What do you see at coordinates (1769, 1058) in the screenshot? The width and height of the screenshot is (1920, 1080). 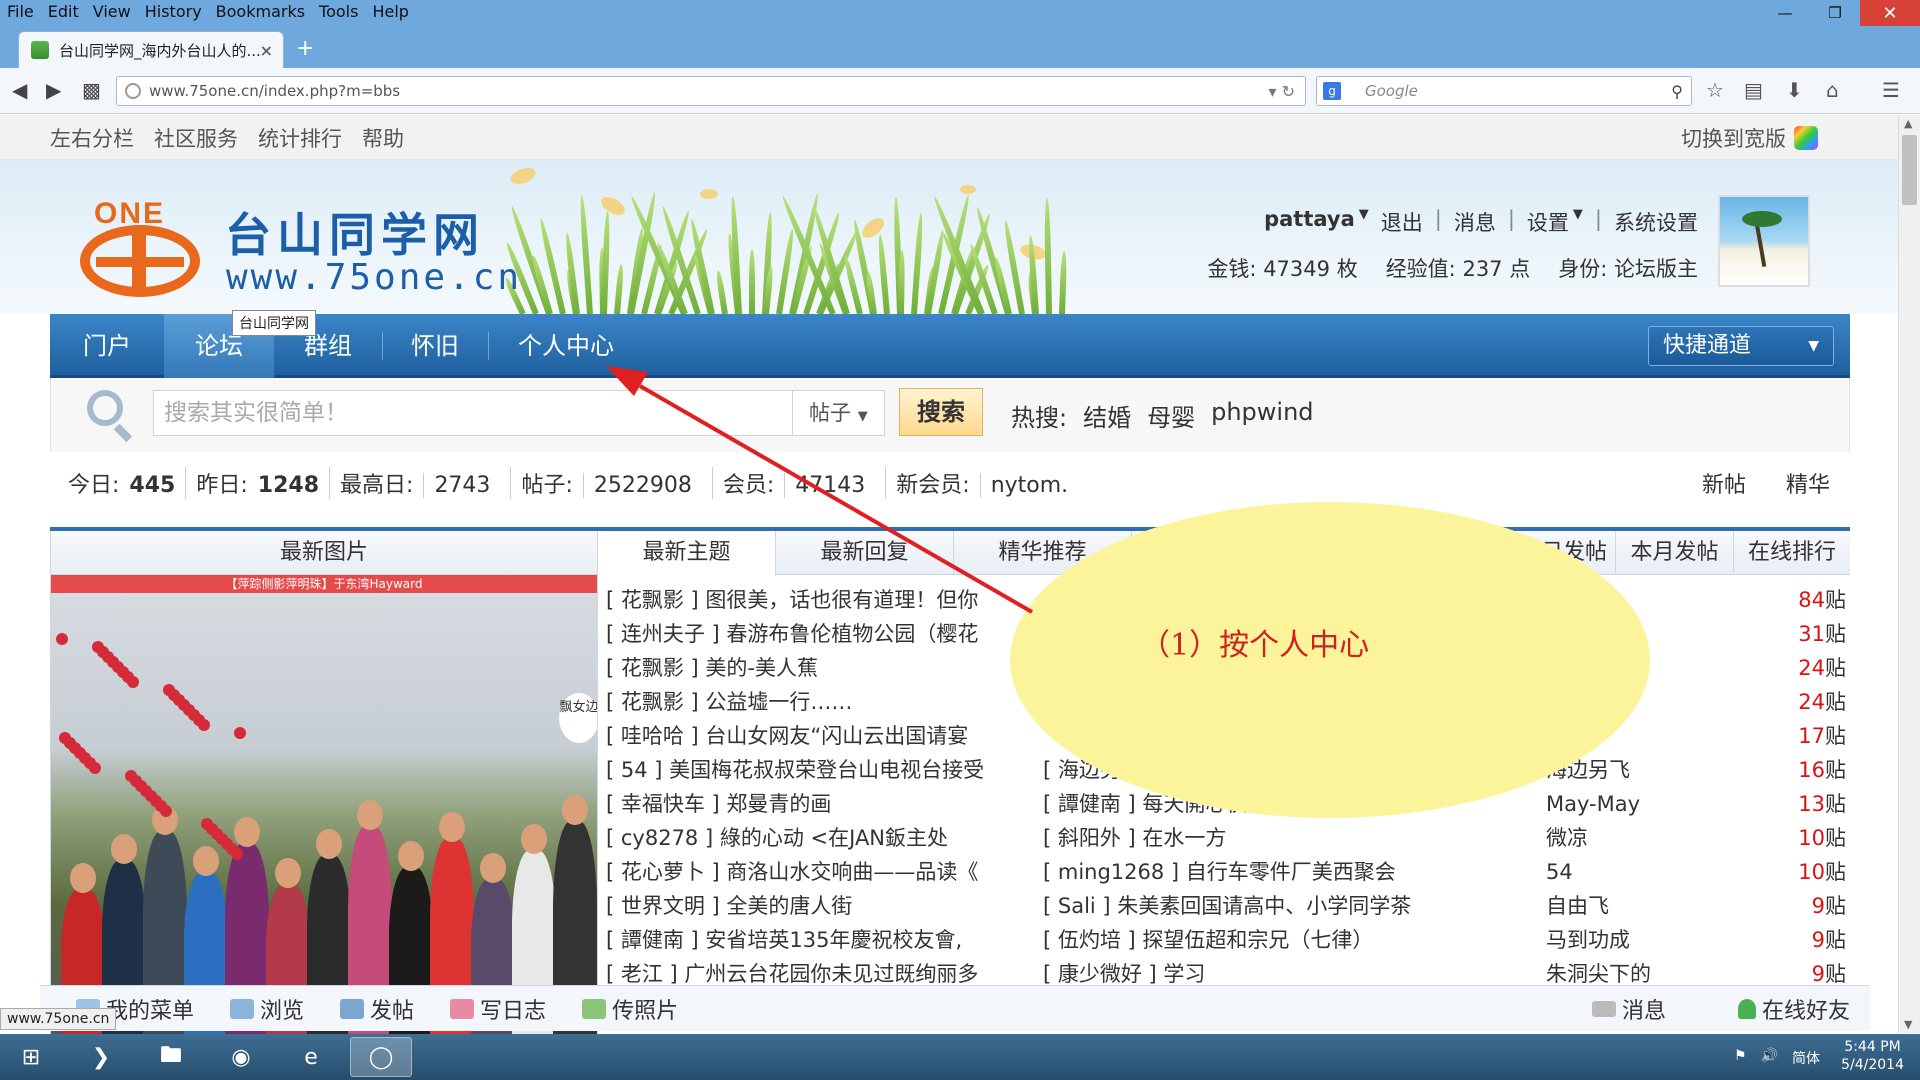 I see `volume-icon: 🔊` at bounding box center [1769, 1058].